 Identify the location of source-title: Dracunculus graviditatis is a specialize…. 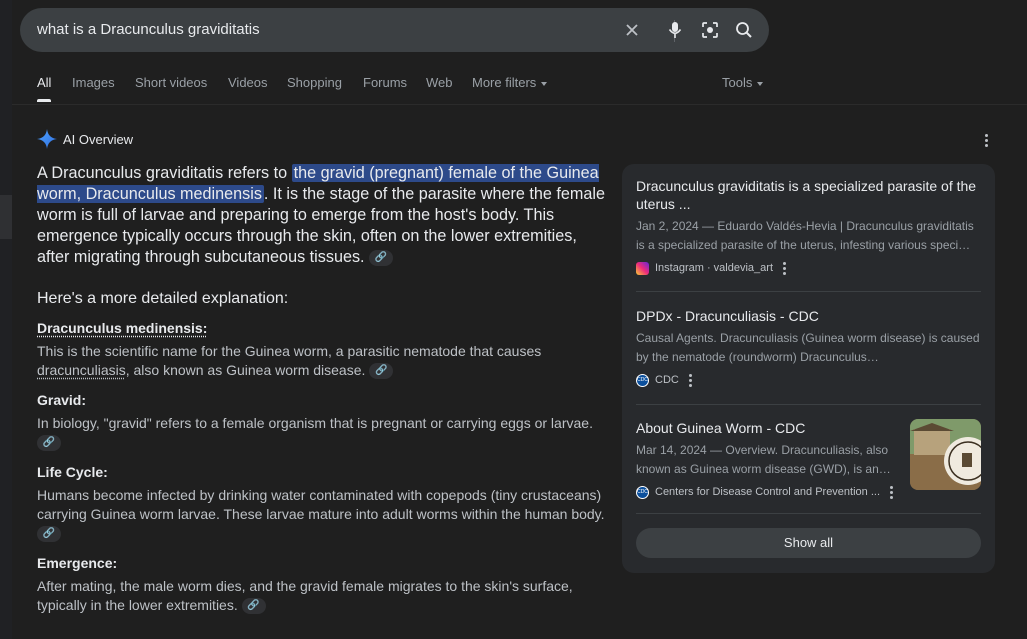
(808, 195).